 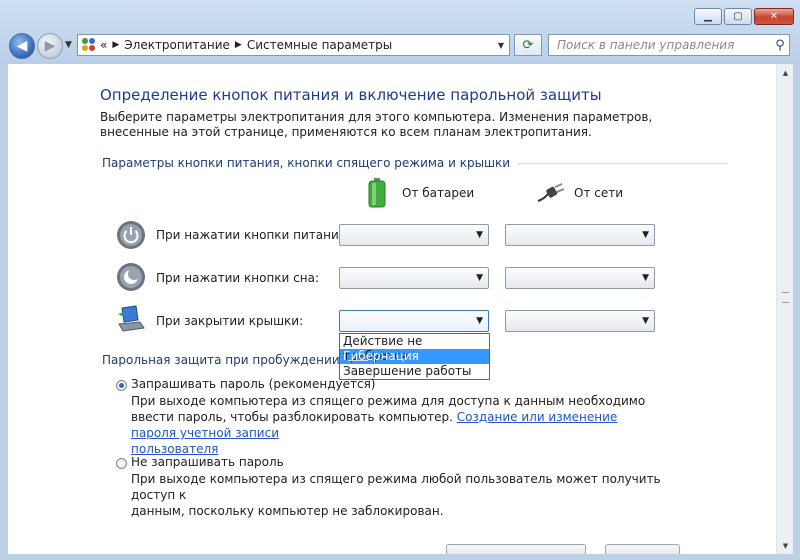 I want to click on sleep-moon-icon, so click(x=131, y=277).